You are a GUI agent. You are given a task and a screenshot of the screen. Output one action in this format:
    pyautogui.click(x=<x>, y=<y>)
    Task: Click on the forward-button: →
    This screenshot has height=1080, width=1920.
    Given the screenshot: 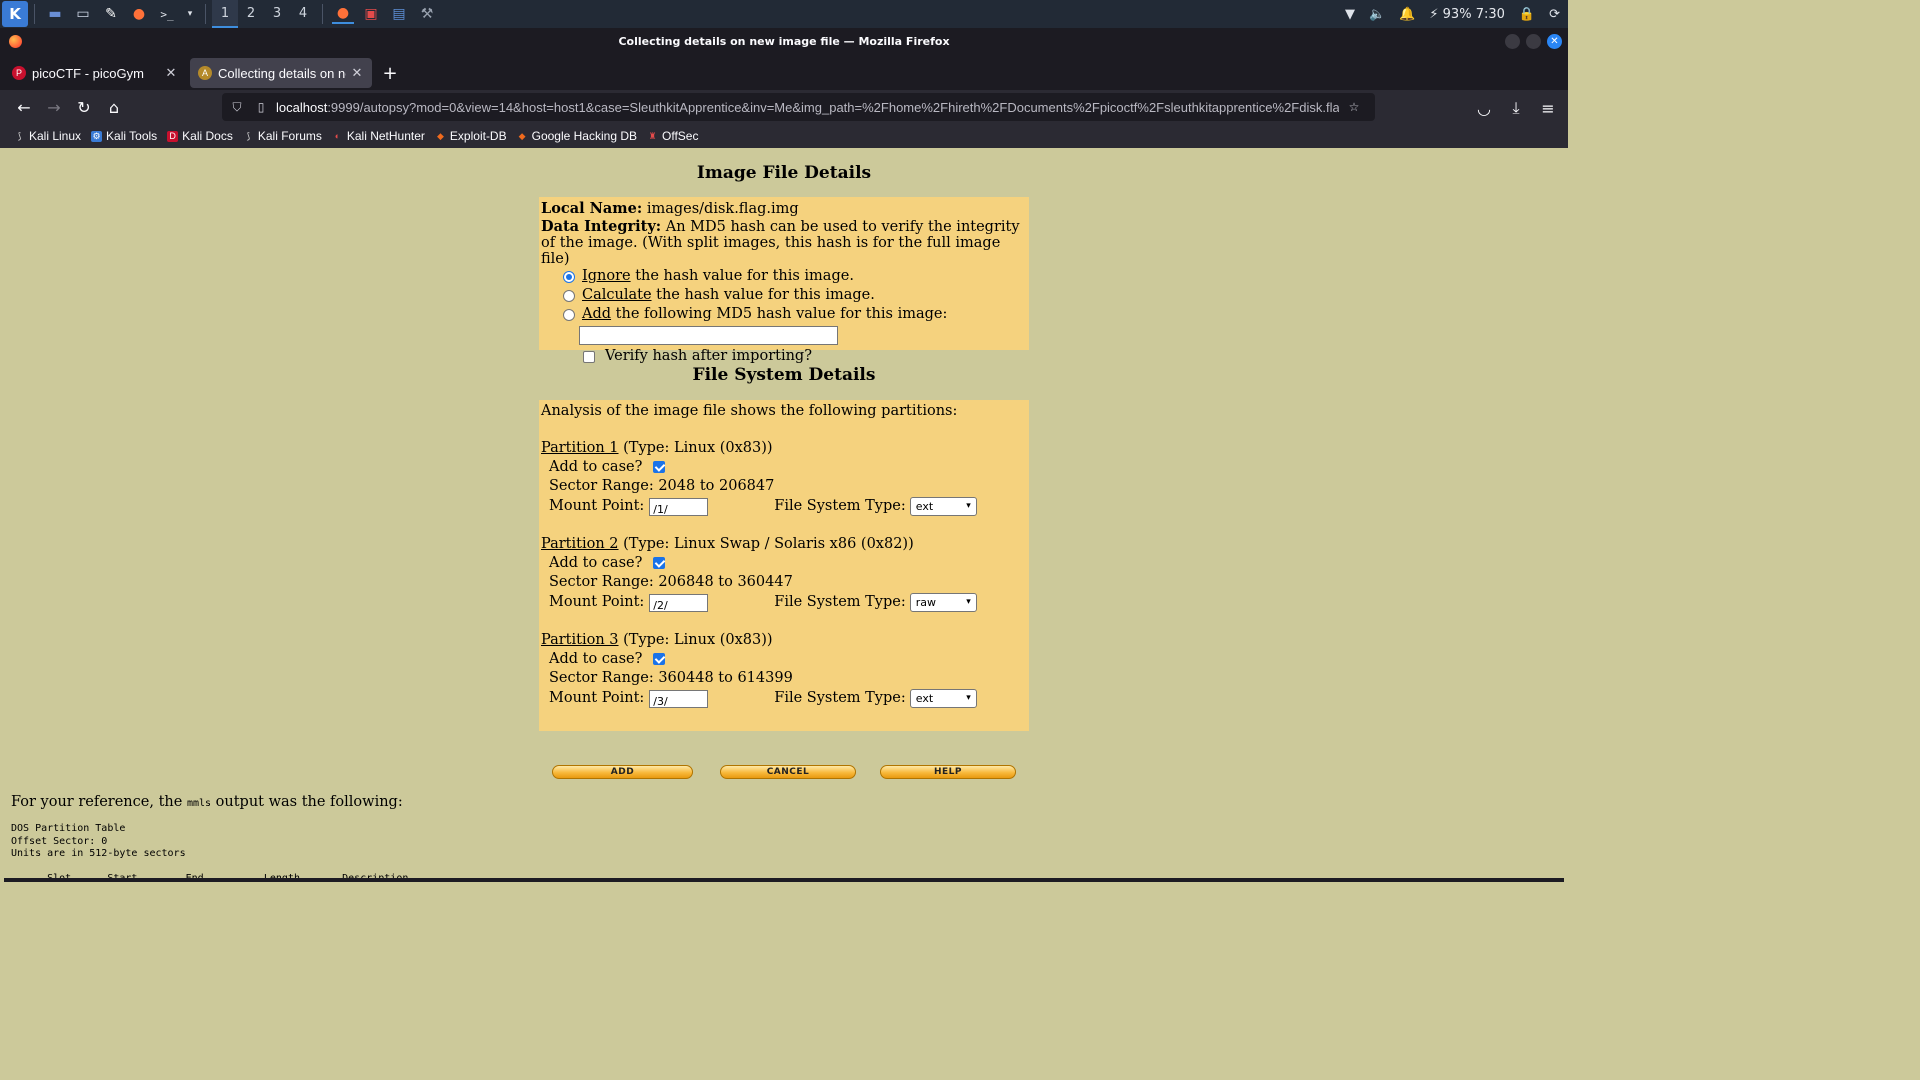 What is the action you would take?
    pyautogui.click(x=54, y=107)
    